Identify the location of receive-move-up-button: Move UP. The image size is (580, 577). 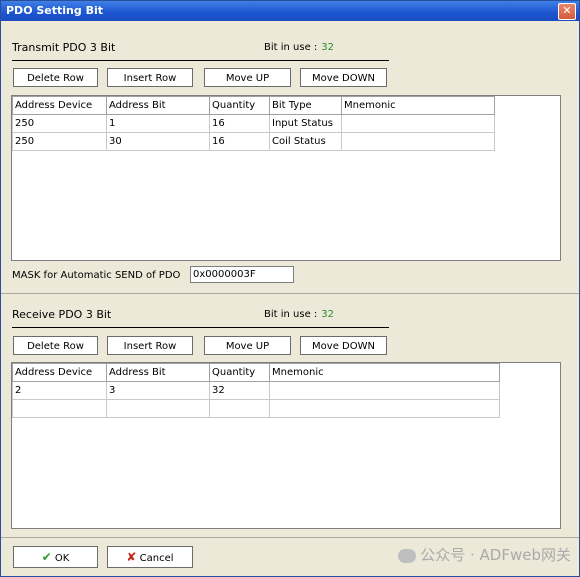
(247, 345).